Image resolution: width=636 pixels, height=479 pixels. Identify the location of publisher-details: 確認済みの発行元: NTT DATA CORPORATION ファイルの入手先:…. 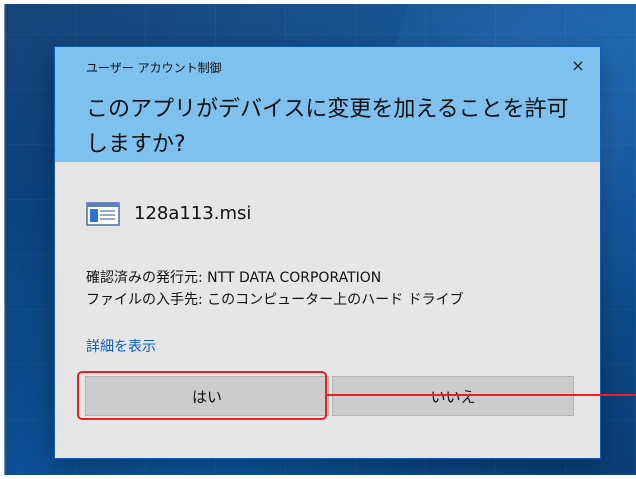
(275, 289).